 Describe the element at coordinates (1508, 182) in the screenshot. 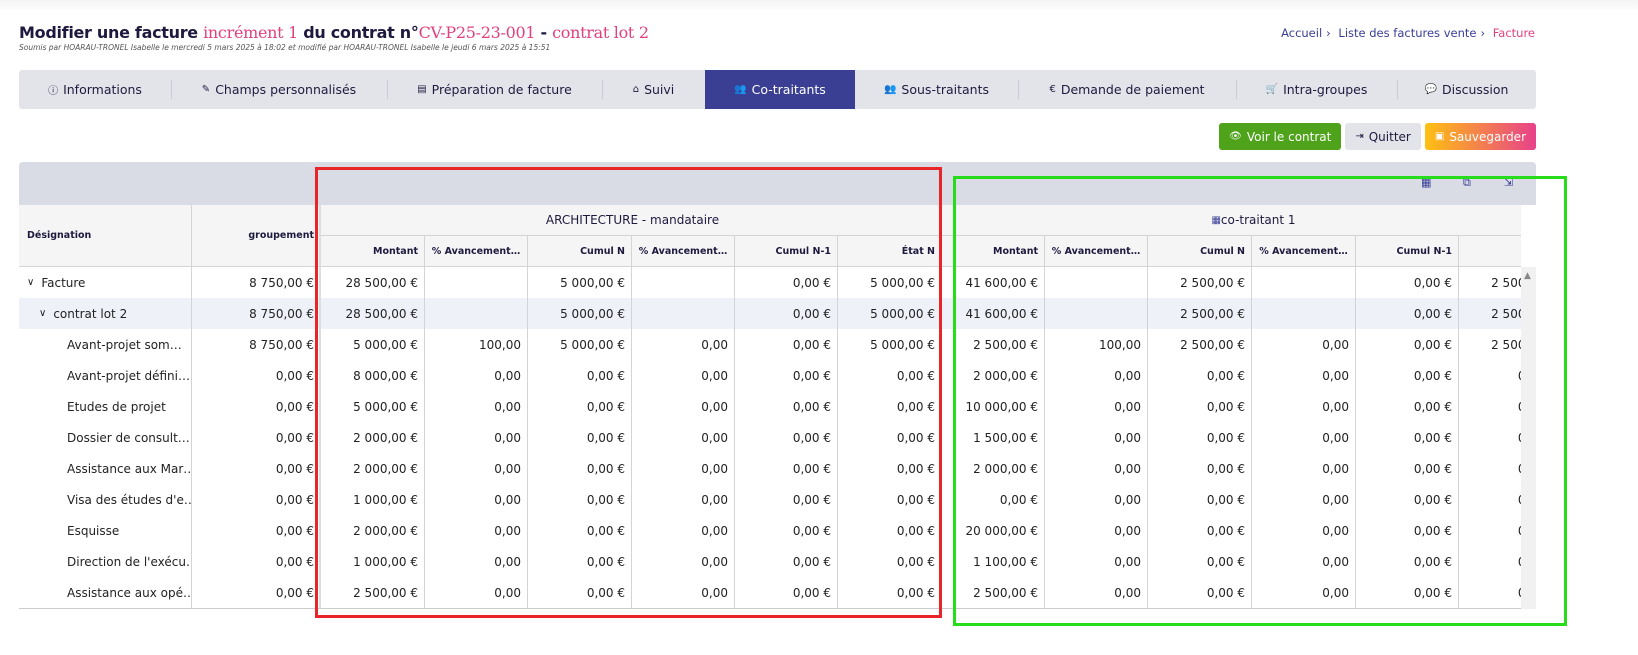

I see `export-icon: ⇲` at that location.